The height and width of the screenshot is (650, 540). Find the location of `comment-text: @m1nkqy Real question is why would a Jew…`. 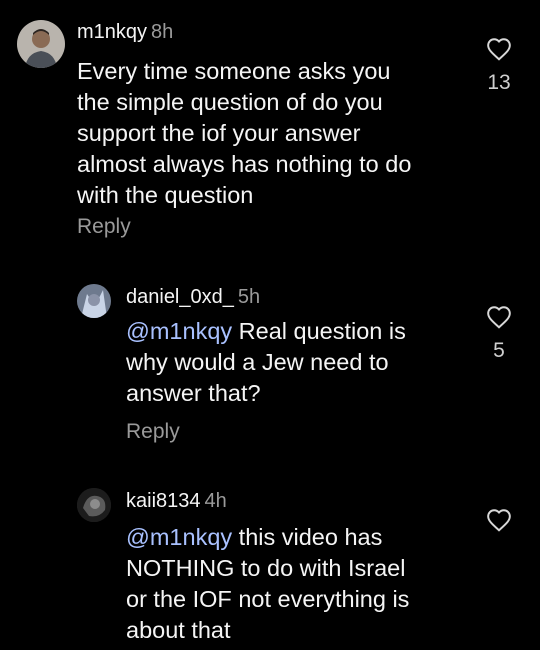

comment-text: @m1nkqy Real question is why would a Jew… is located at coordinates (266, 362).